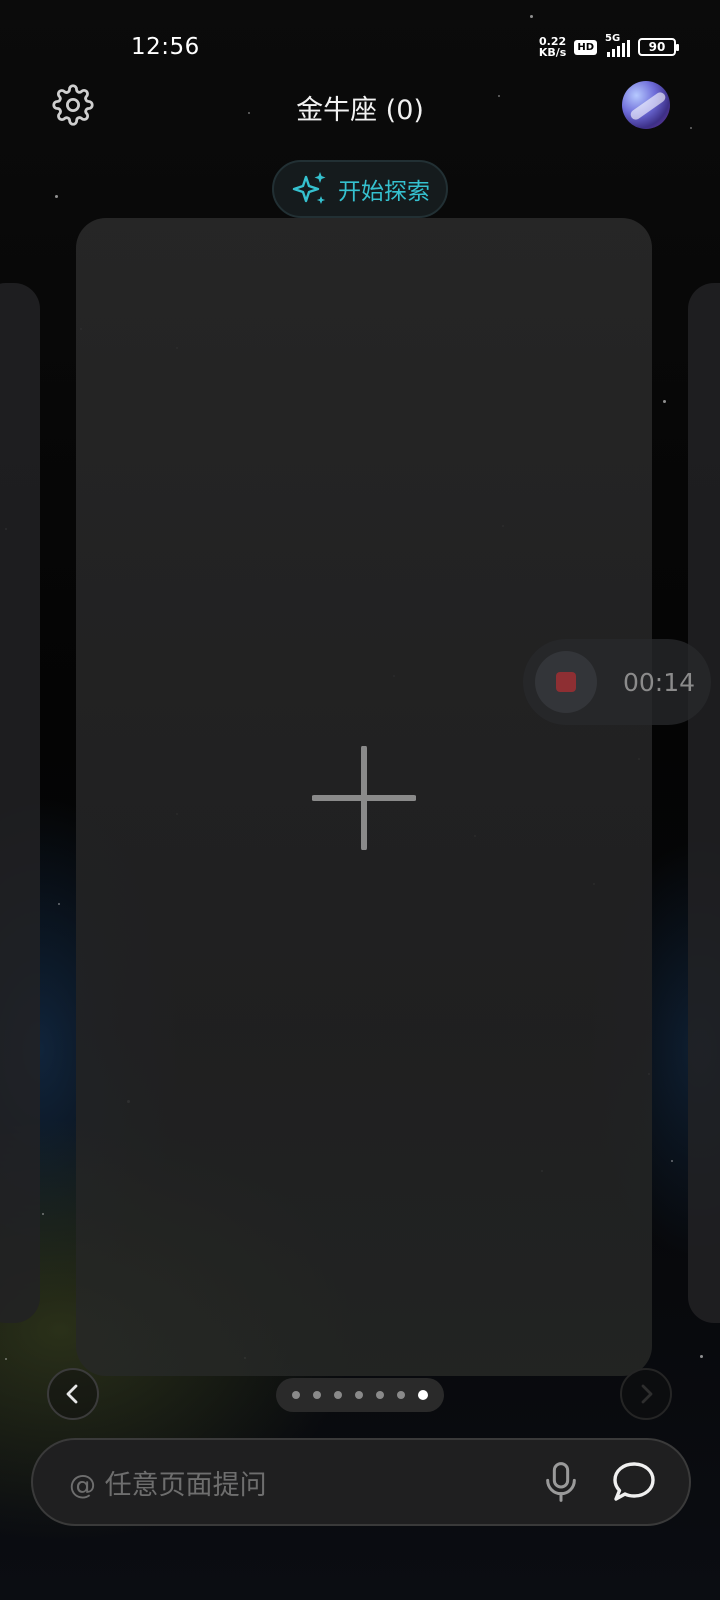 The height and width of the screenshot is (1600, 720). Describe the element at coordinates (20, 803) in the screenshot. I see `previous-card` at that location.